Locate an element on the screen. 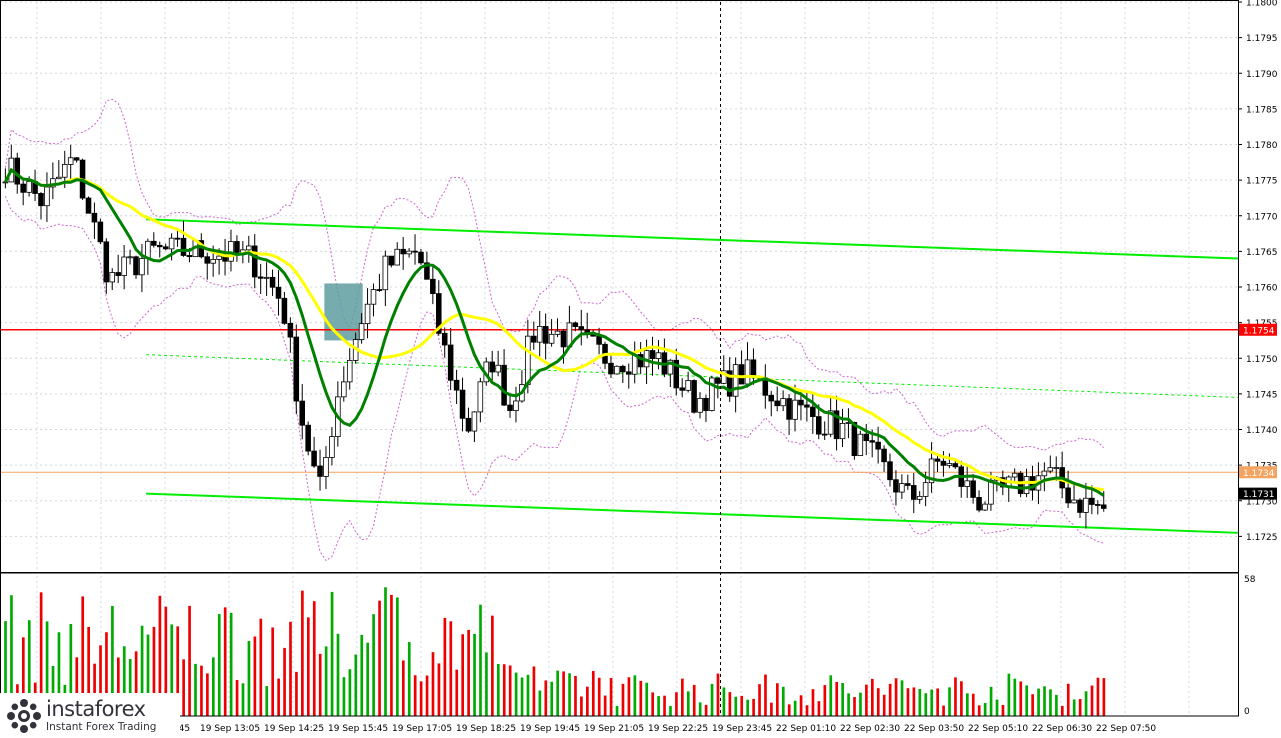 The image size is (1281, 738). volume-axis: 58 0 is located at coordinates (1250, 646).